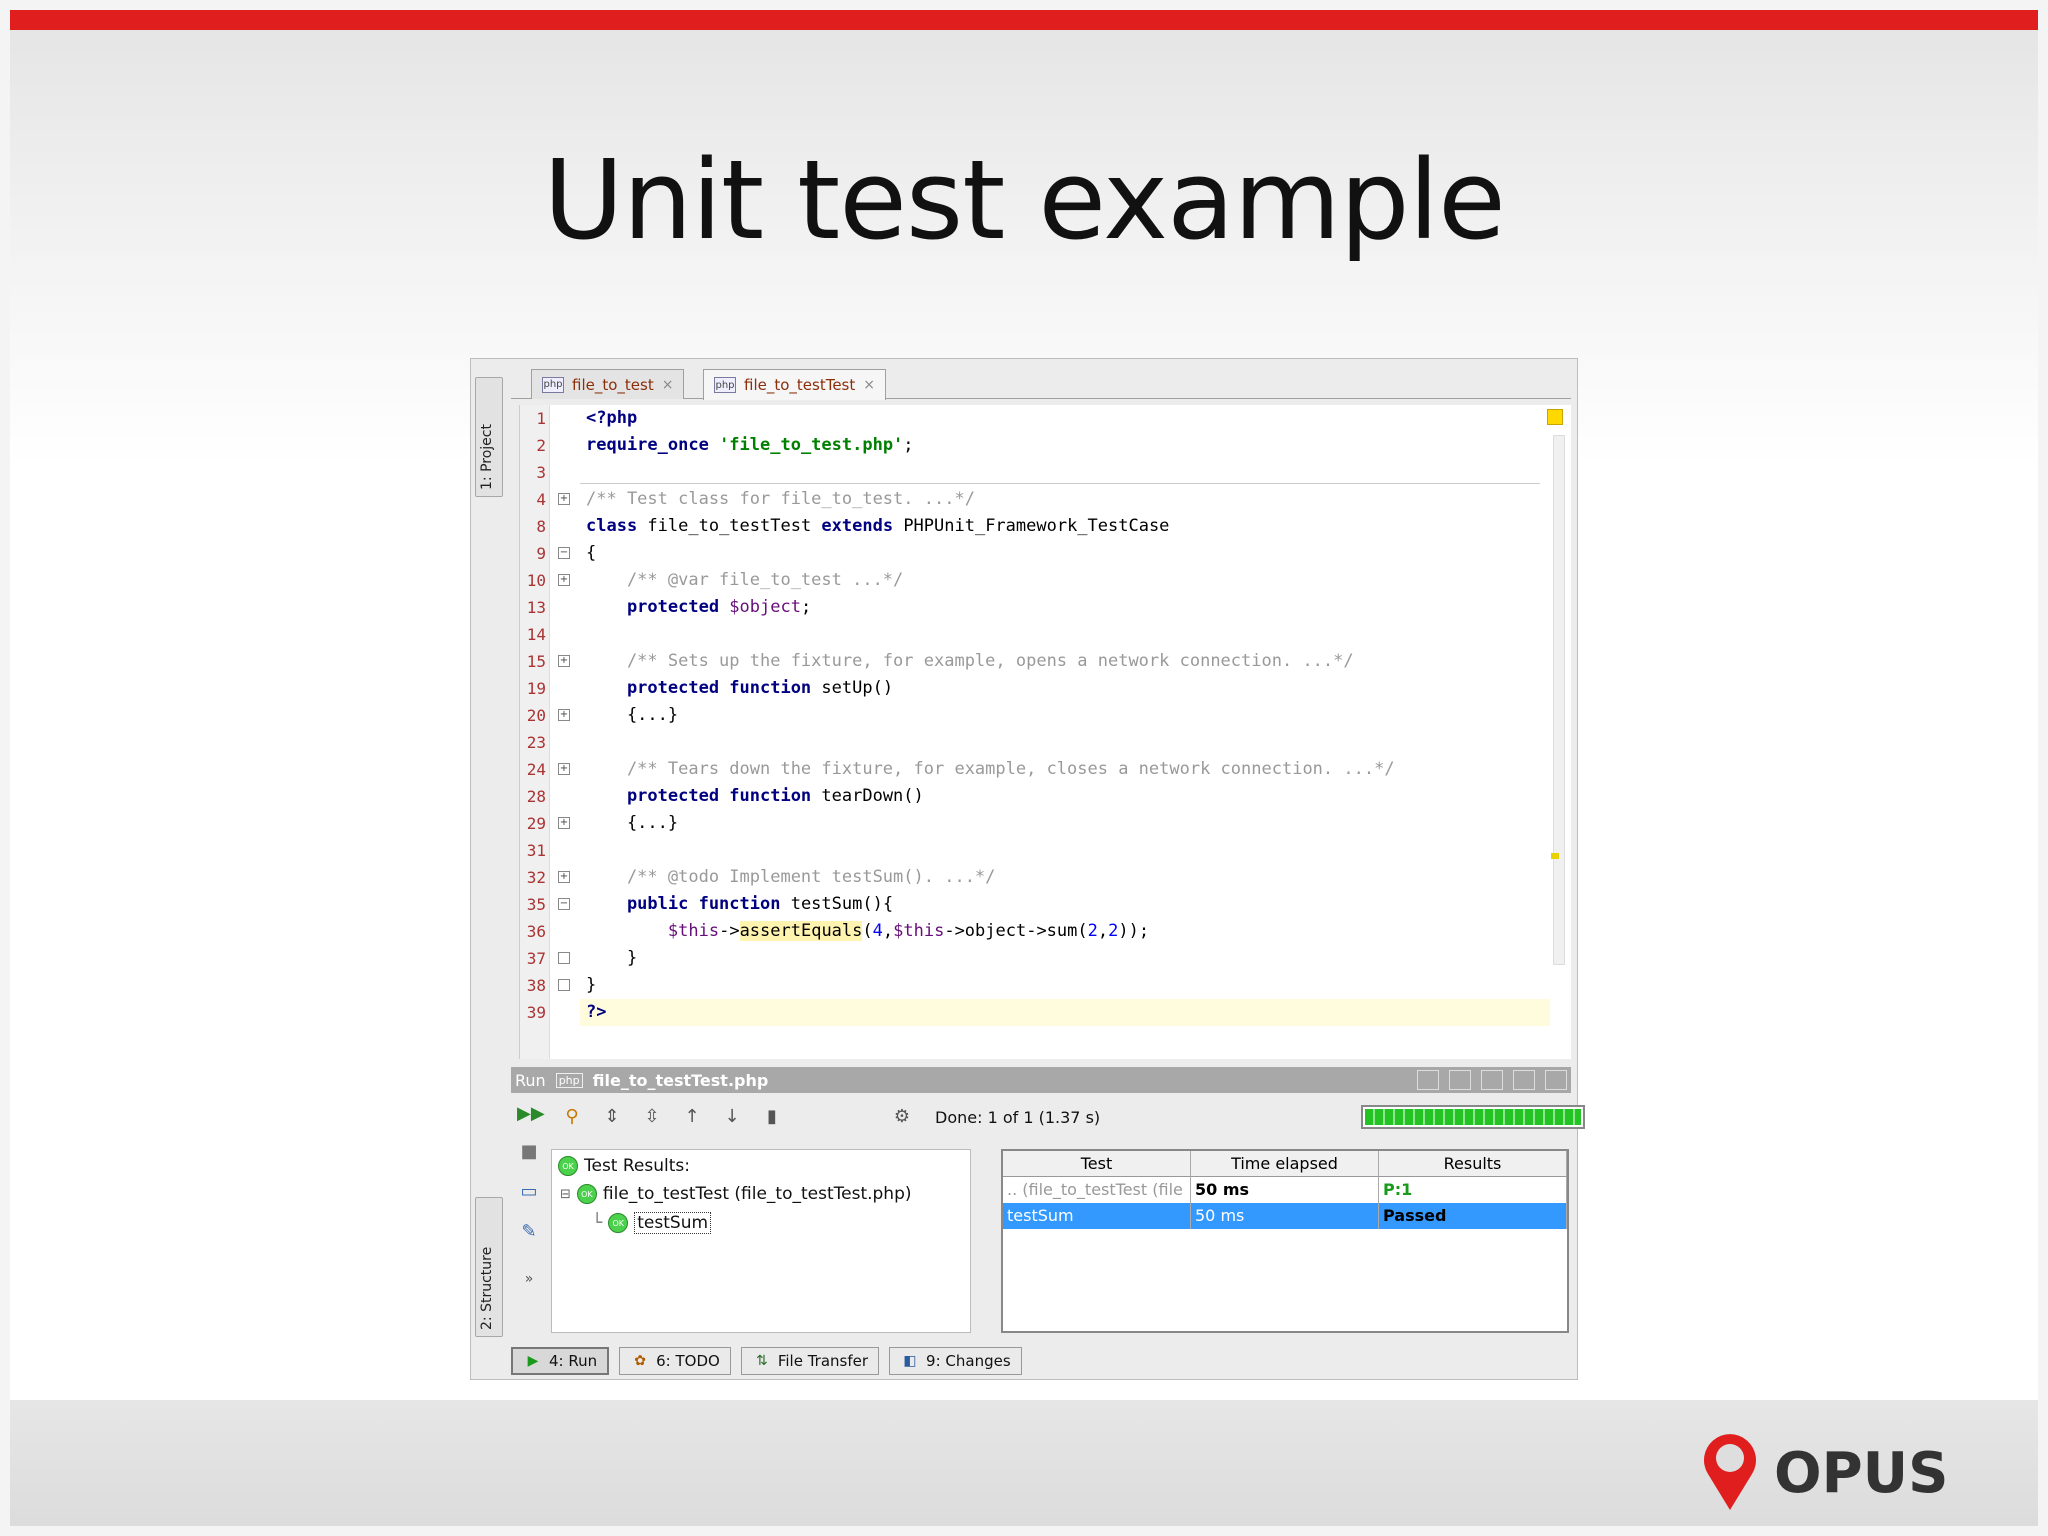 The image size is (2048, 1536). I want to click on code-line: {, so click(591, 553).